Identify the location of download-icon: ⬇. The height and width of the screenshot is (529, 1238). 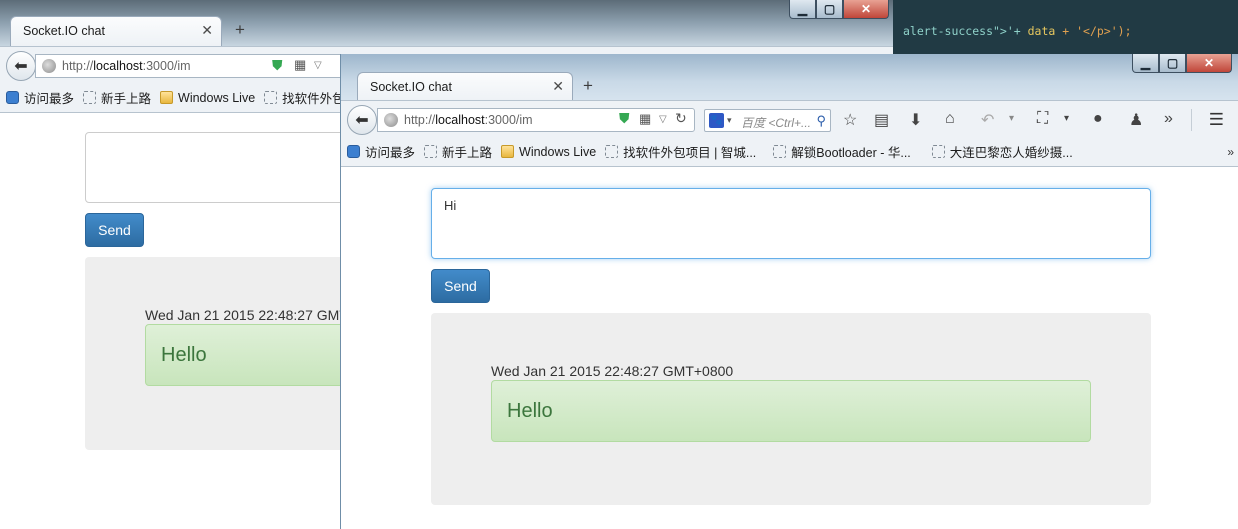
(915, 120).